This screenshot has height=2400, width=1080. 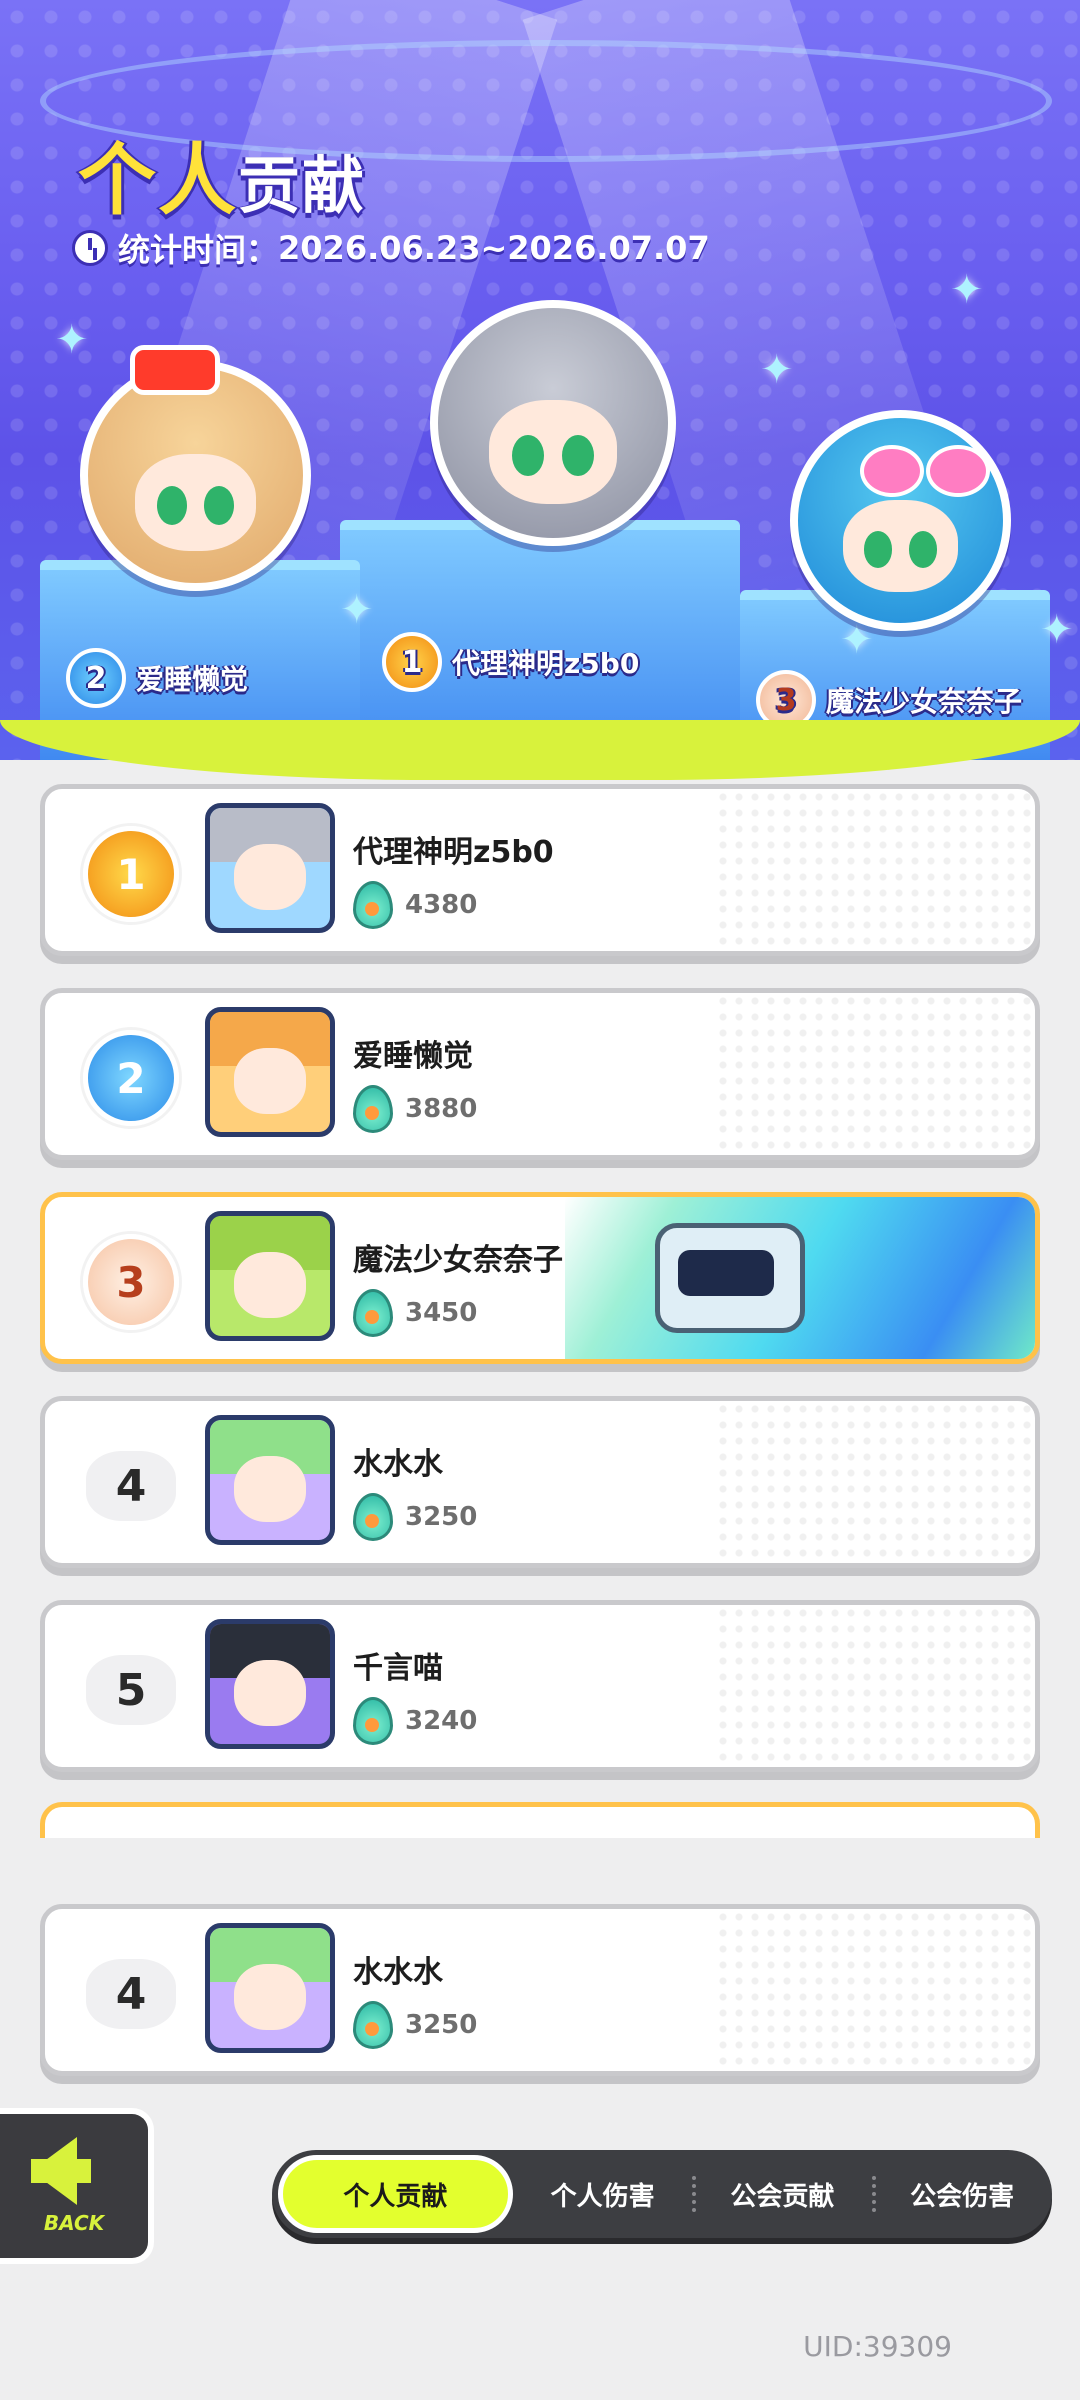 I want to click on podium-name: 代理神明z5b0, so click(x=546, y=663).